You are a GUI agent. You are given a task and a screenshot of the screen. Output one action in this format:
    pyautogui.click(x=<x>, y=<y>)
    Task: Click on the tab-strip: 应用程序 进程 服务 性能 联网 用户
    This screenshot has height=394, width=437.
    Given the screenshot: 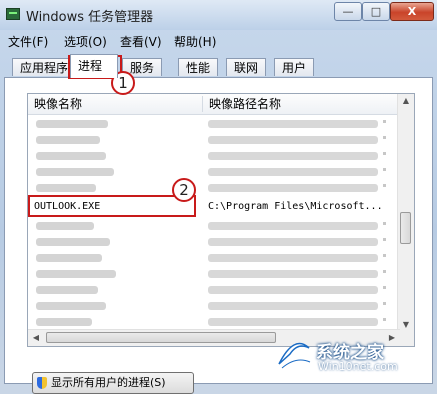 What is the action you would take?
    pyautogui.click(x=218, y=66)
    